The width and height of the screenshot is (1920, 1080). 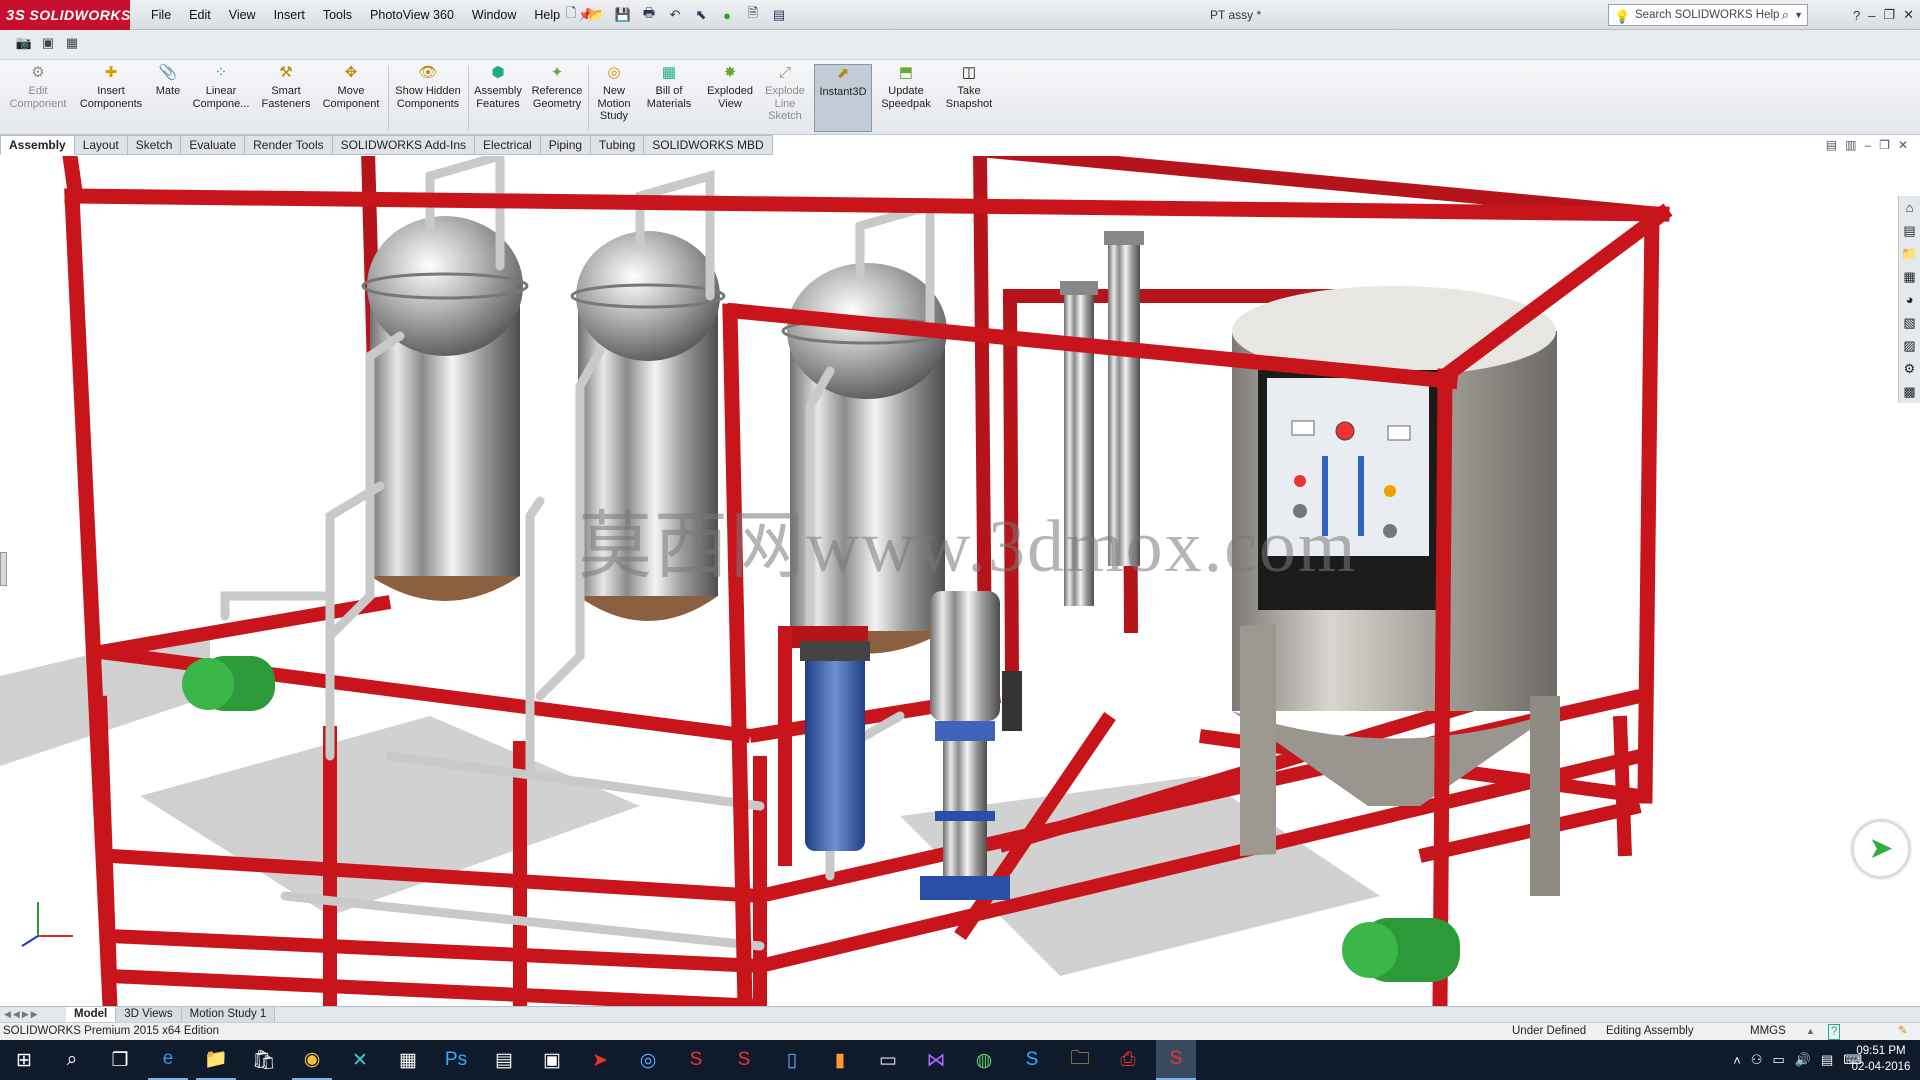 I want to click on tab-addins: SOLIDWORKS Add-Ins, so click(x=403, y=145).